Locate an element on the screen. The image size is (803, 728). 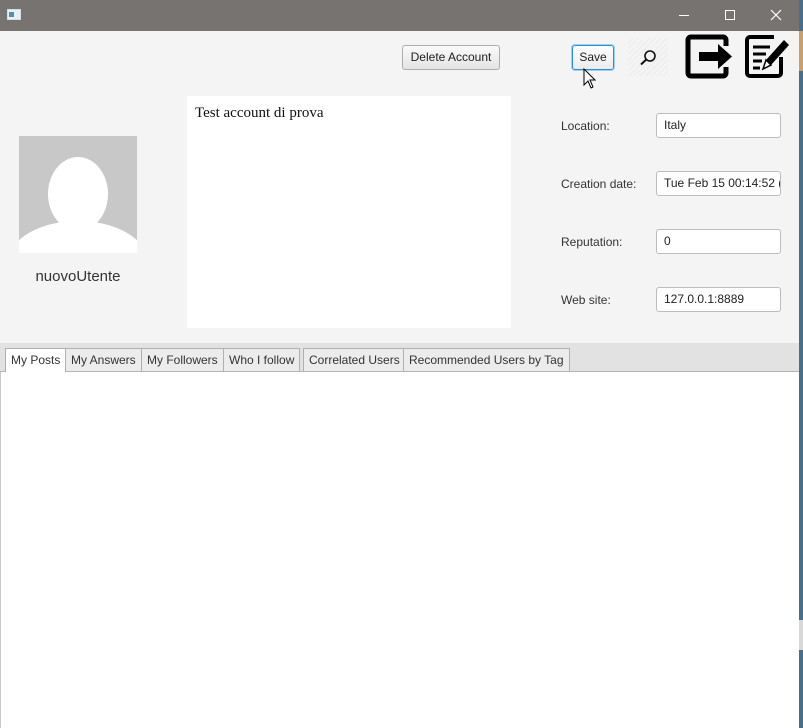
creation-date-label: Creation date: is located at coordinates (599, 184).